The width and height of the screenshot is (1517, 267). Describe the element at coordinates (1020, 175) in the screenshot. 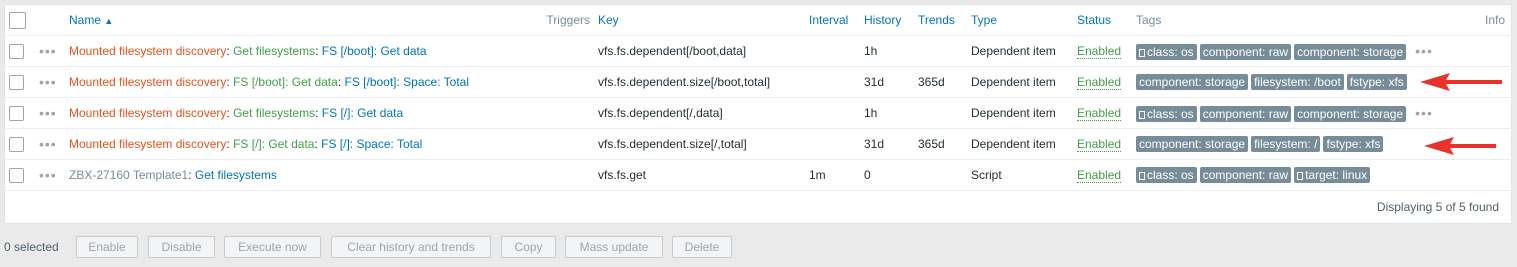

I see `item-type: Script` at that location.